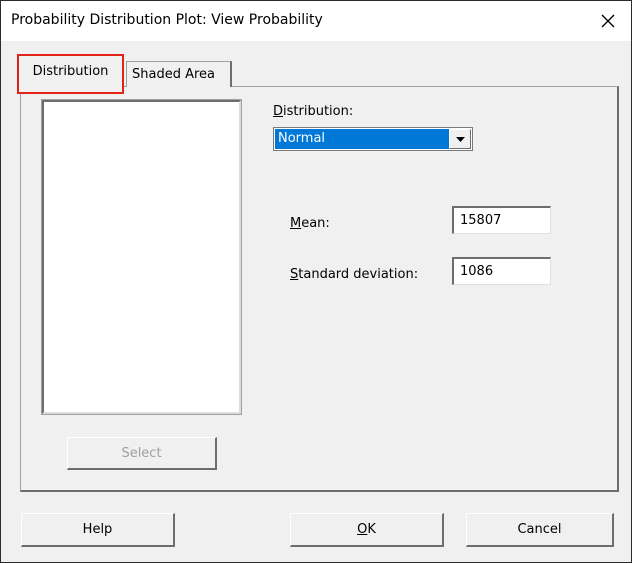  I want to click on distribution-dropdown: Normal, so click(373, 139).